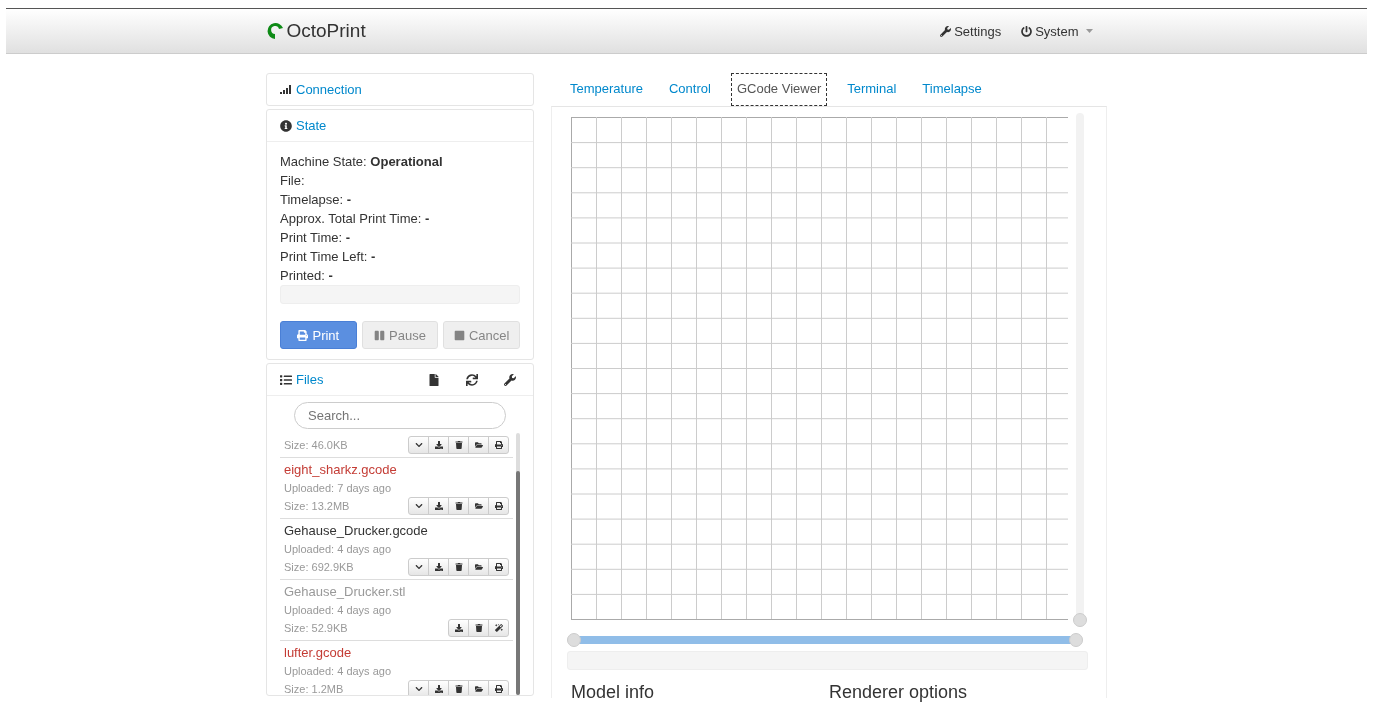  Describe the element at coordinates (317, 506) in the screenshot. I see `file-size: Size: 13.2MB` at that location.